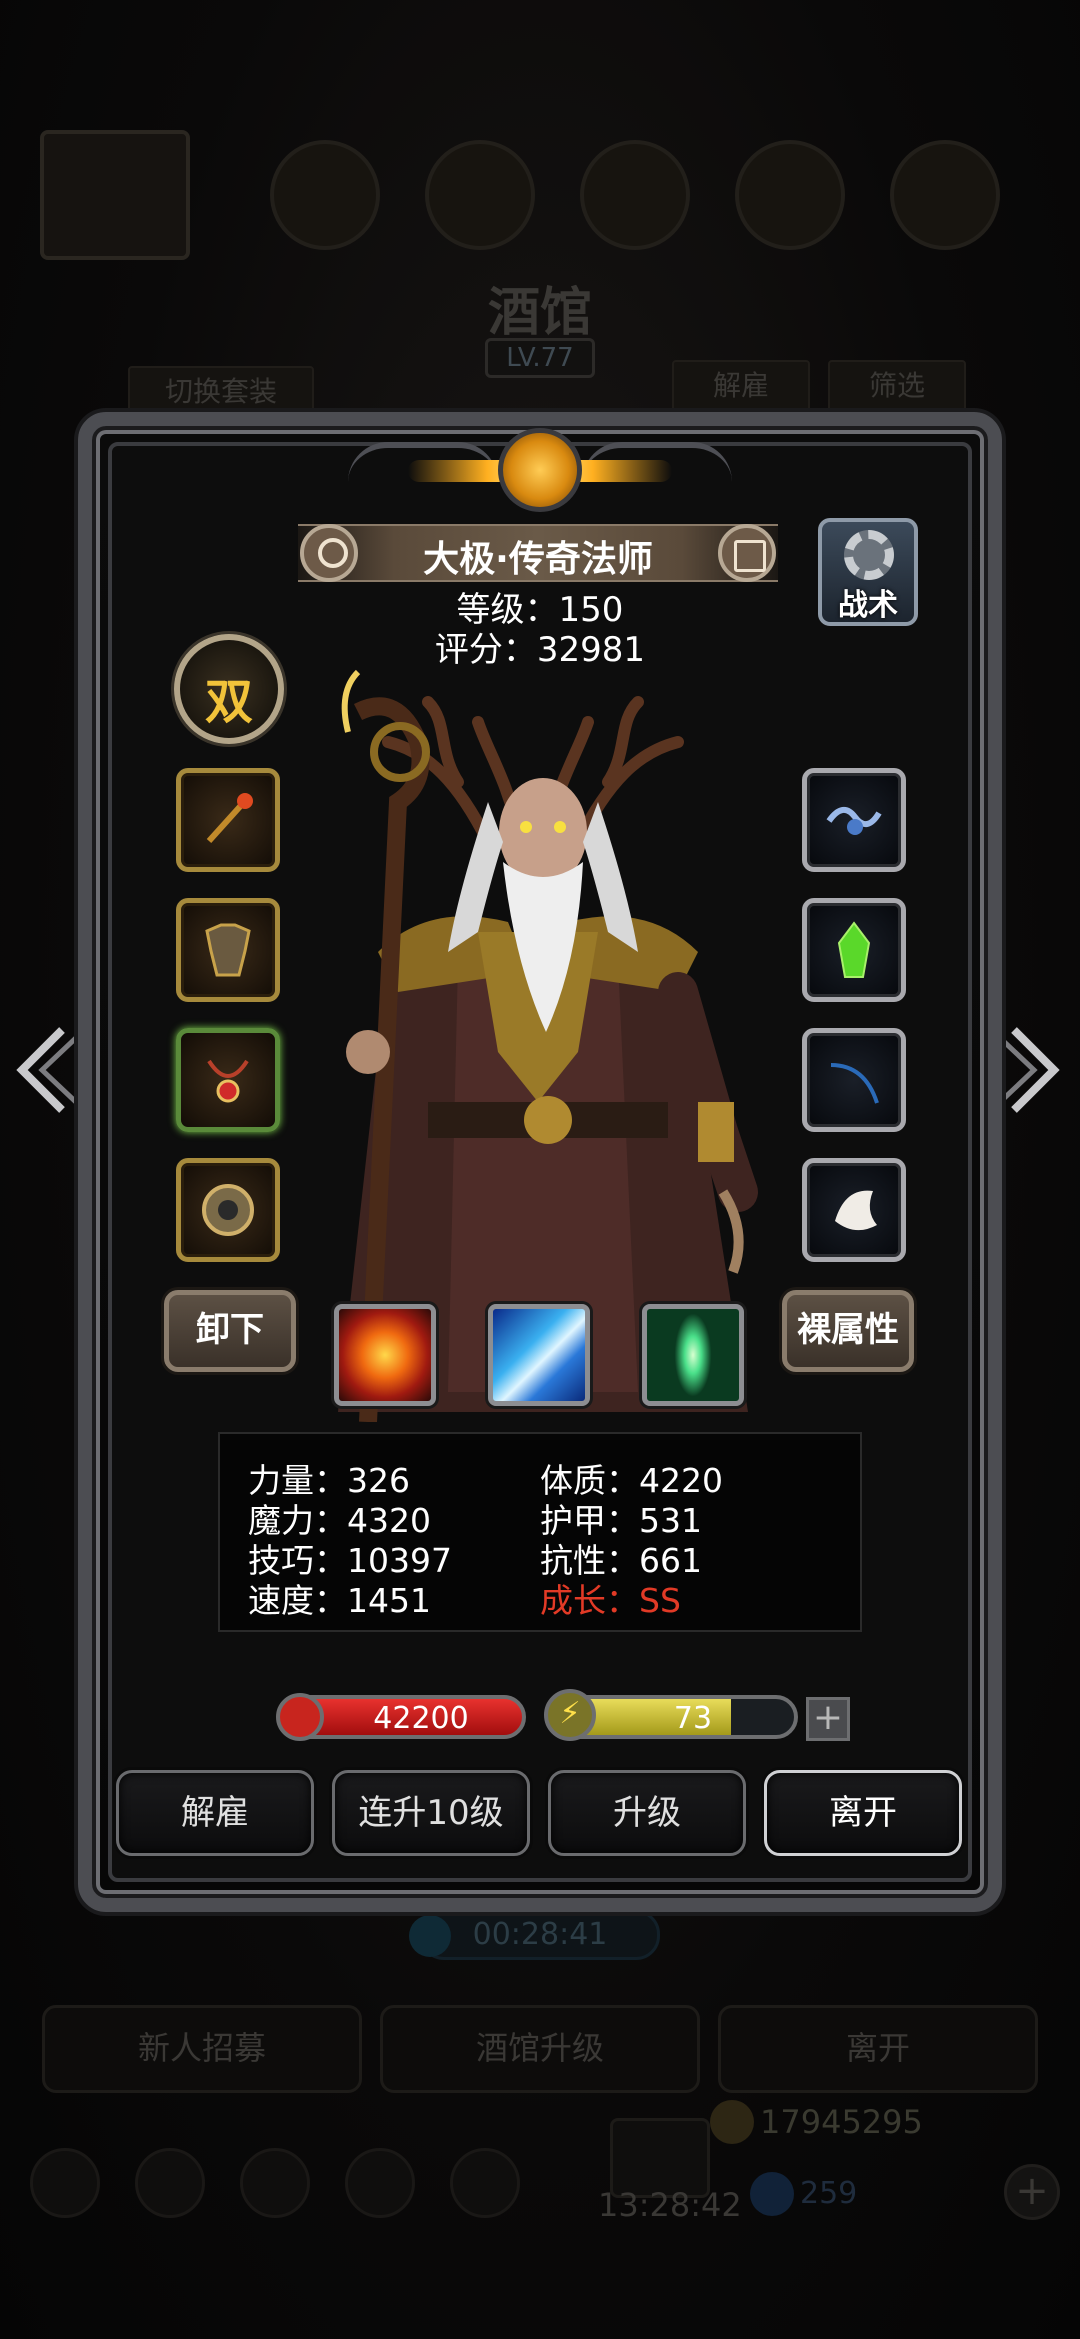  I want to click on blue-feather-icon, so click(854, 1083).